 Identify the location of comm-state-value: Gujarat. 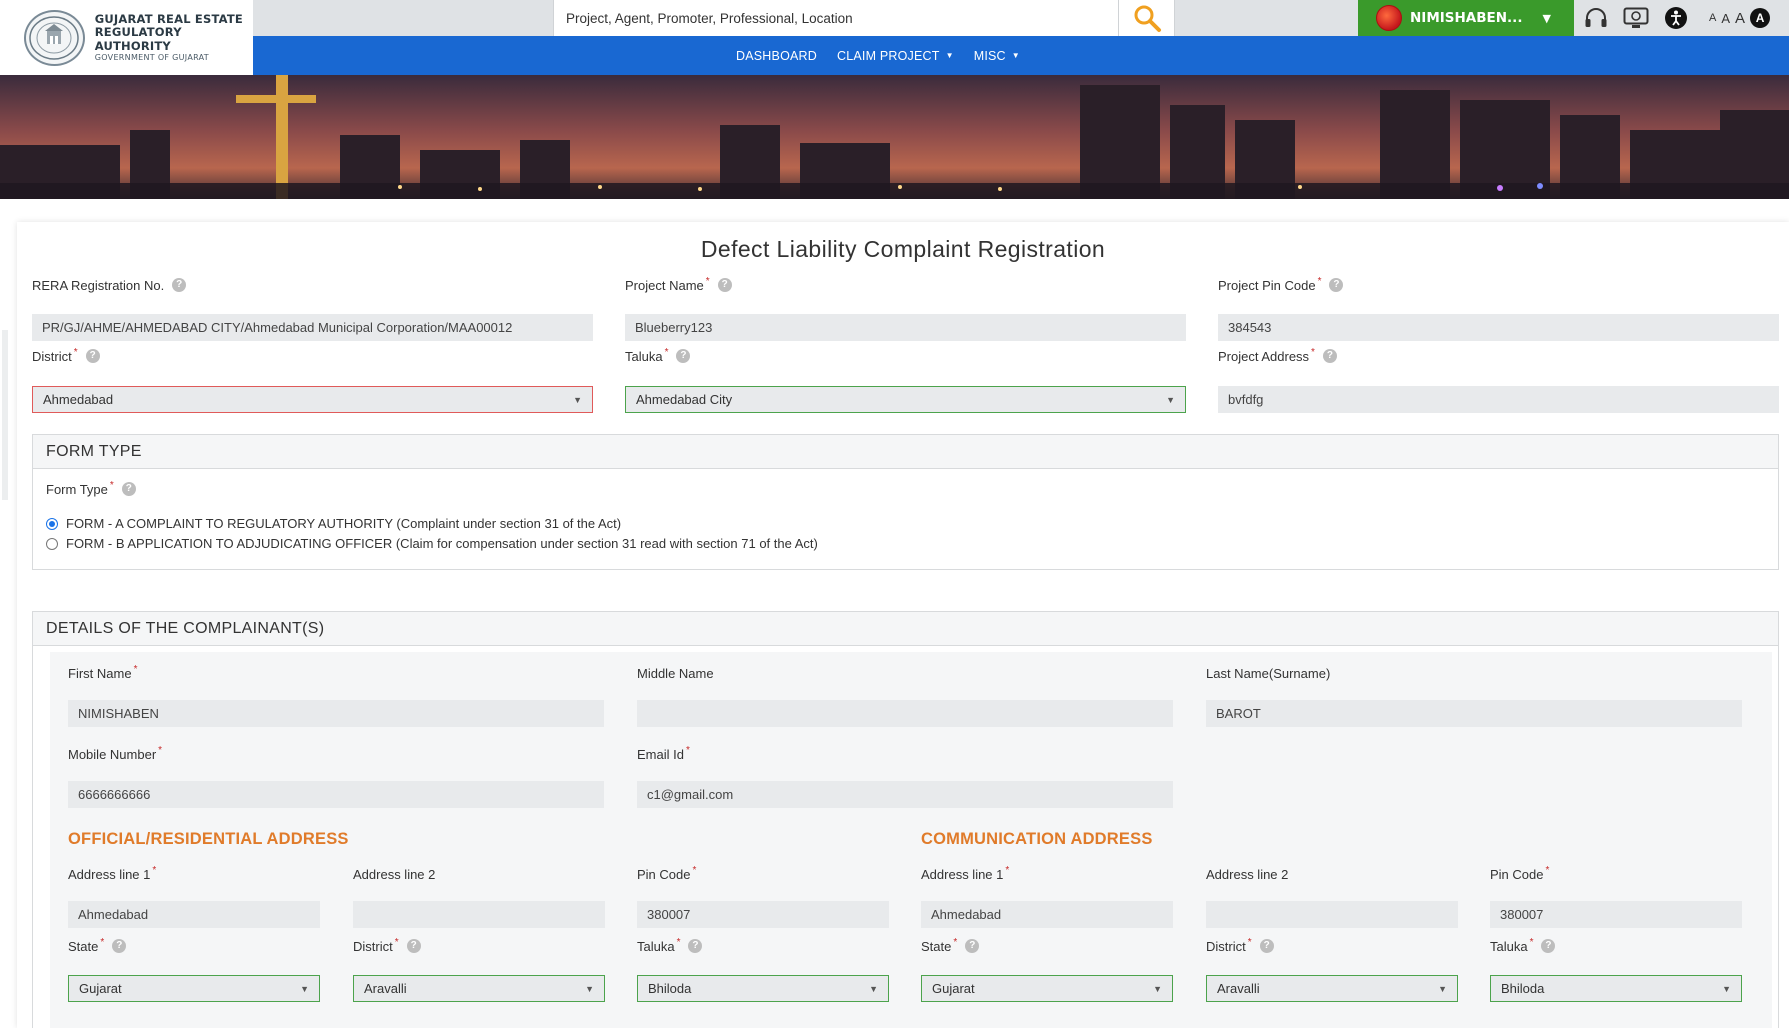
(953, 988).